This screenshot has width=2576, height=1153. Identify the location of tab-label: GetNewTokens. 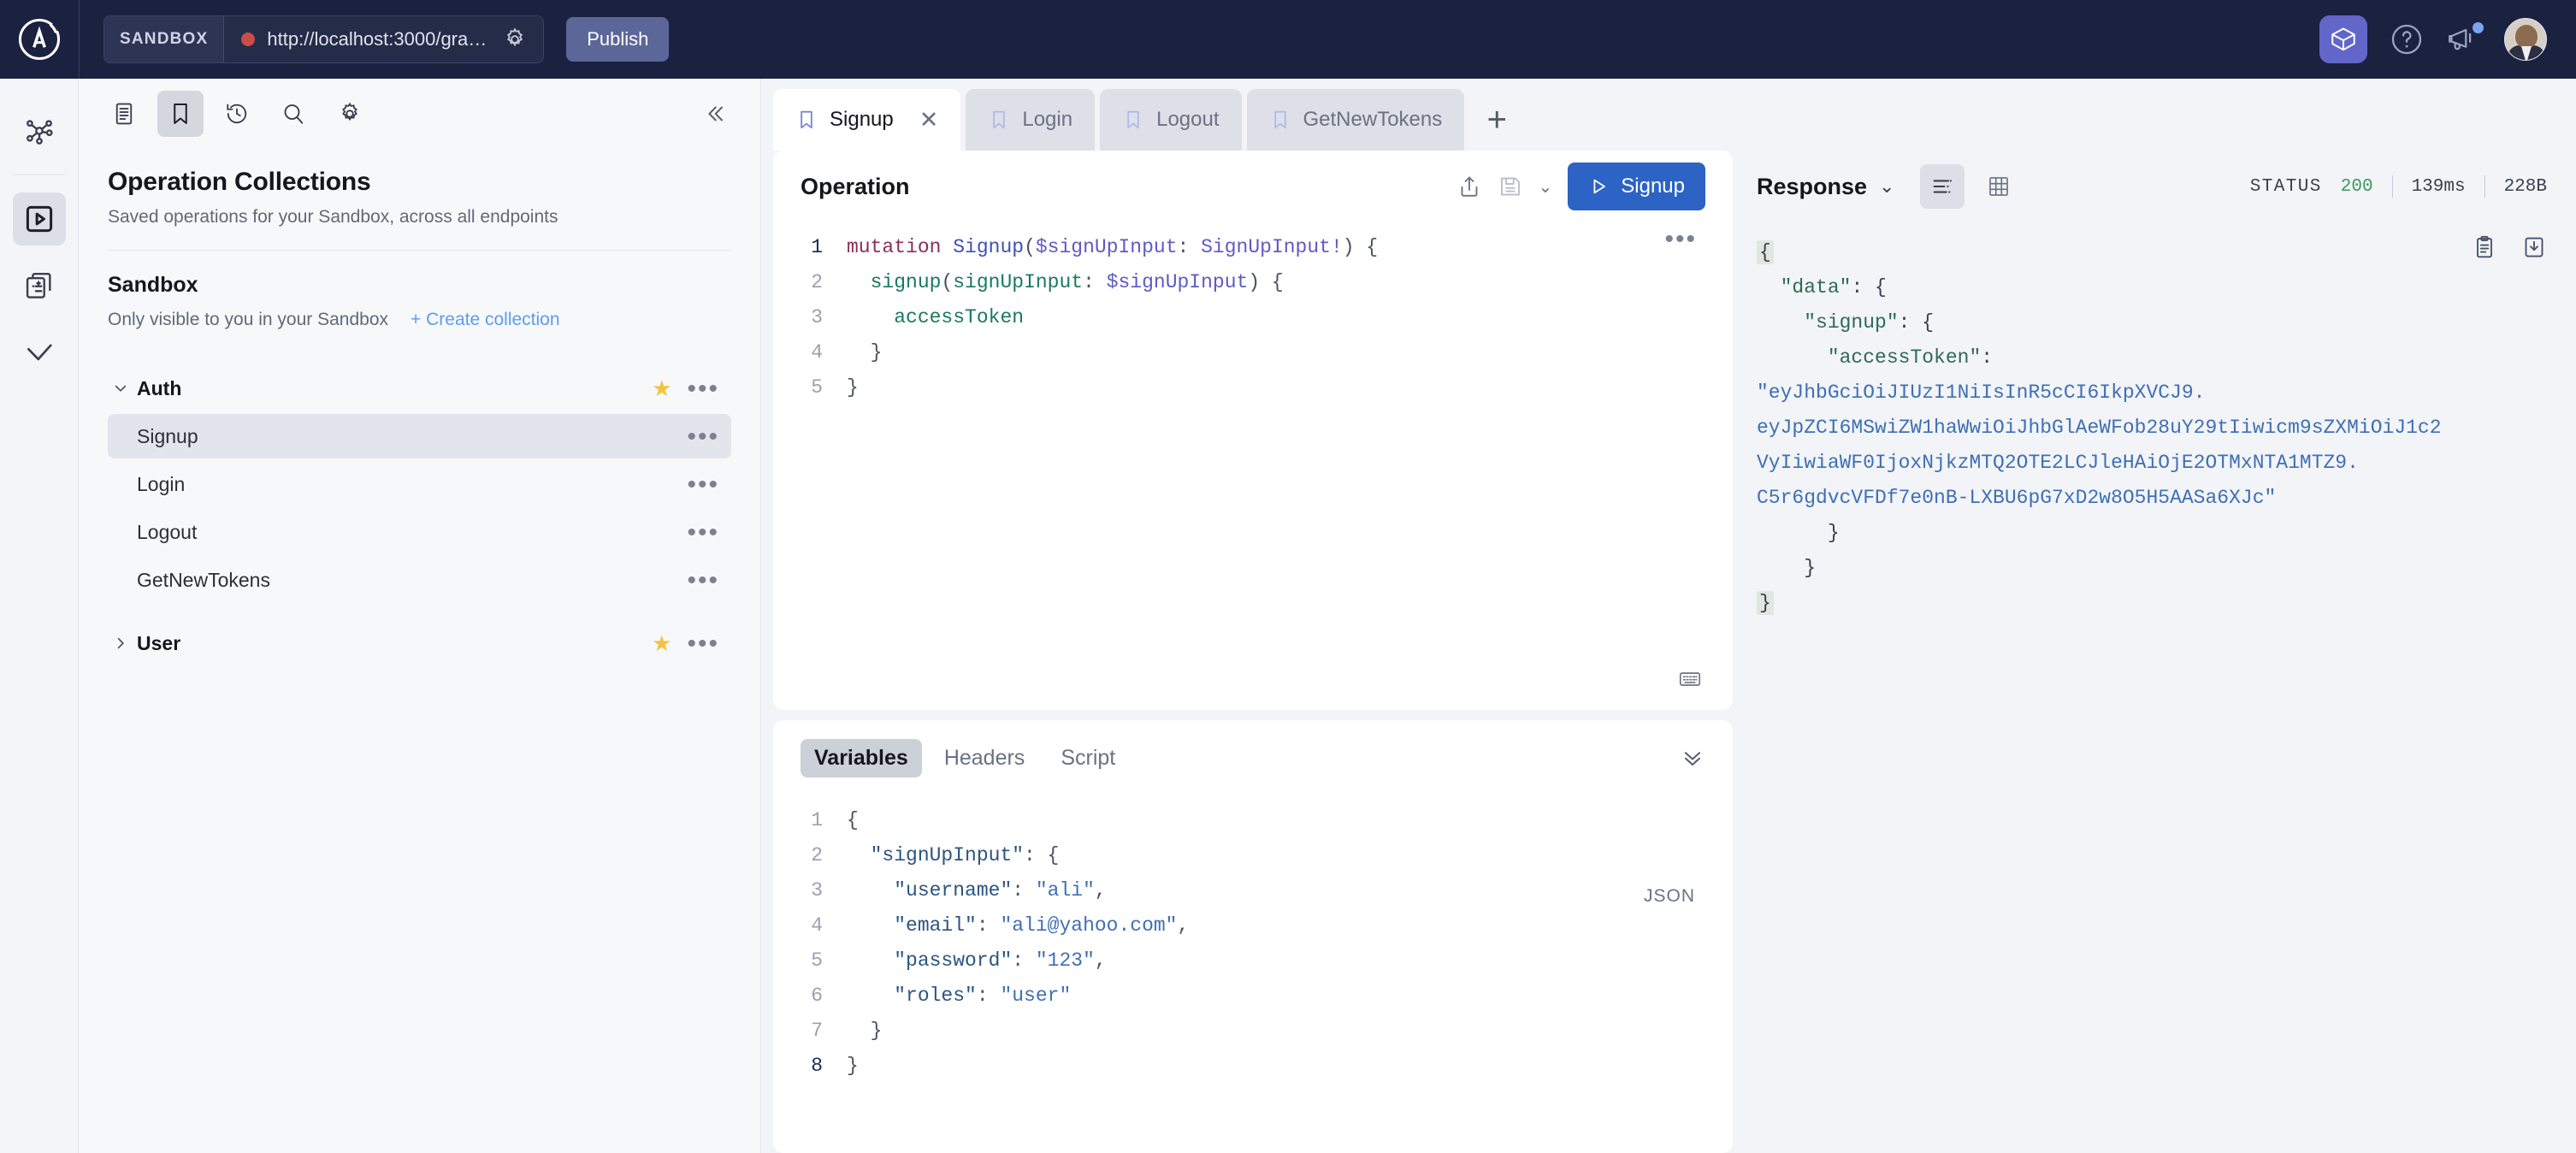
(1373, 120).